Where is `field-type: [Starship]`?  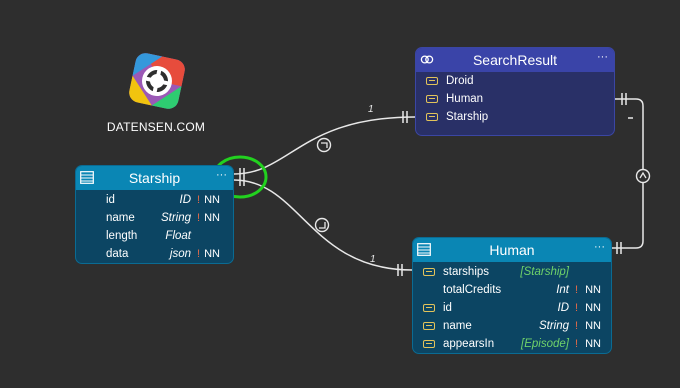 field-type: [Starship] is located at coordinates (544, 272).